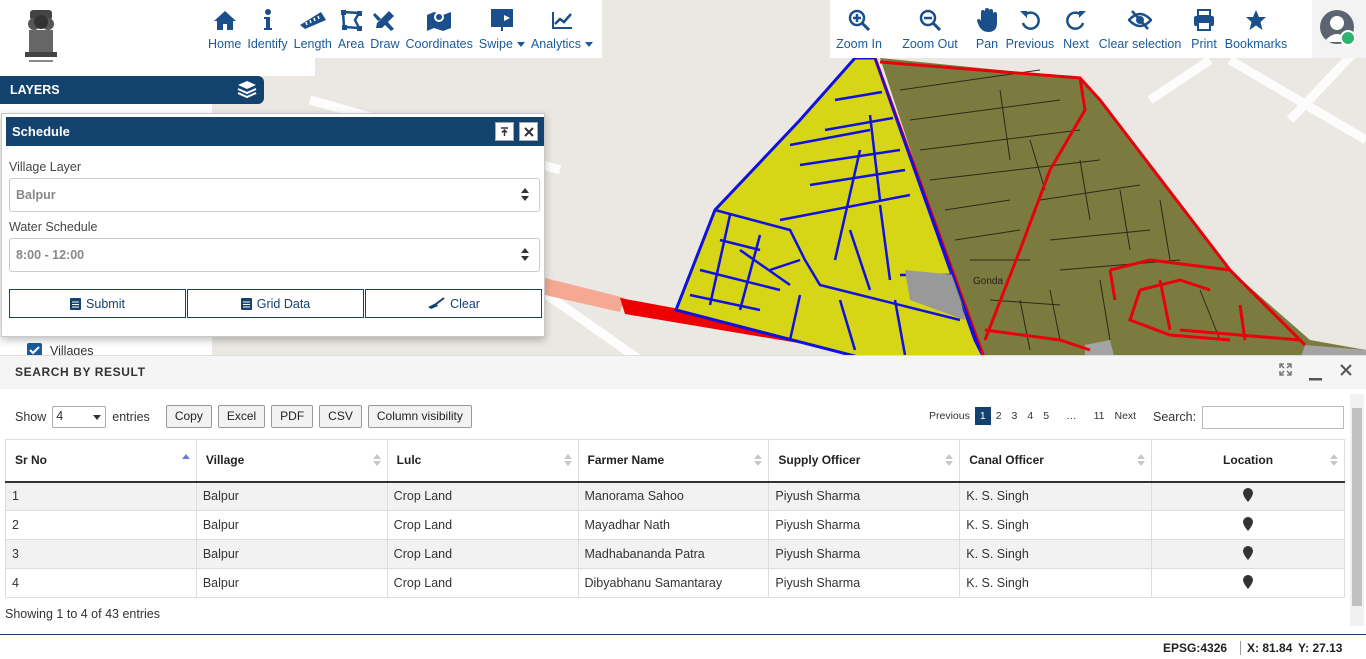  Describe the element at coordinates (275, 131) in the screenshot. I see `schedule-header: Schedule` at that location.